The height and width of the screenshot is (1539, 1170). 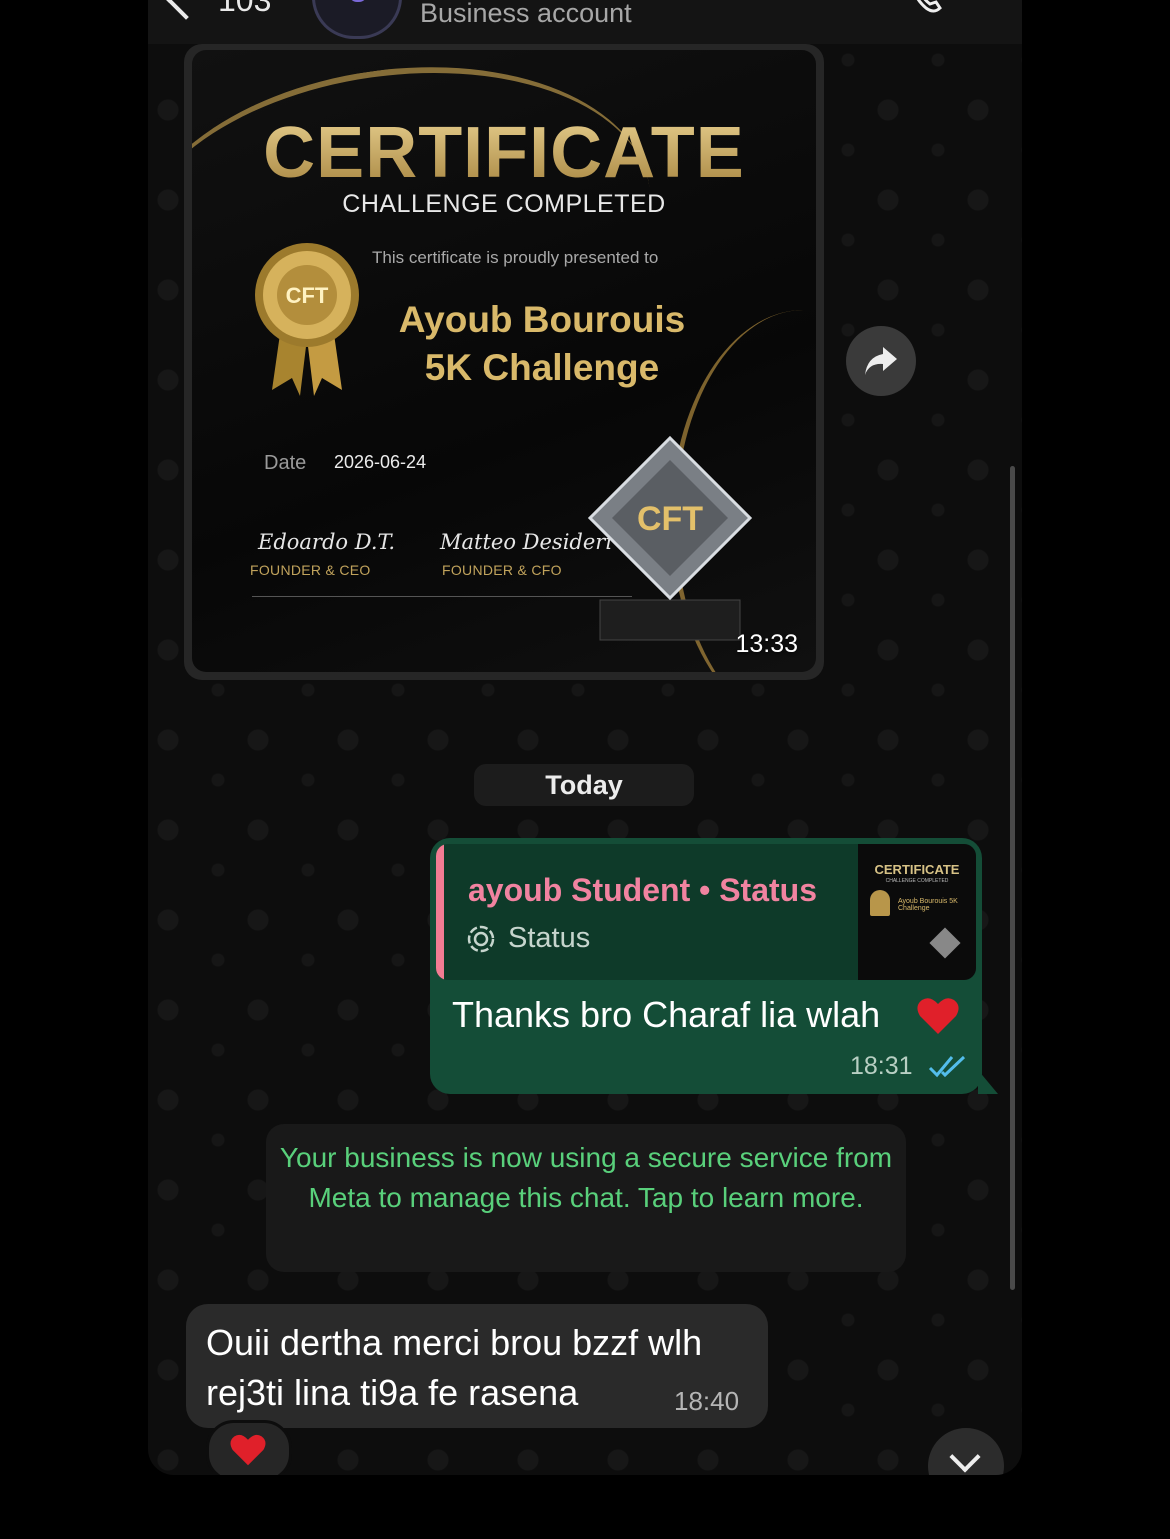 I want to click on phone-icon, so click(x=926, y=7).